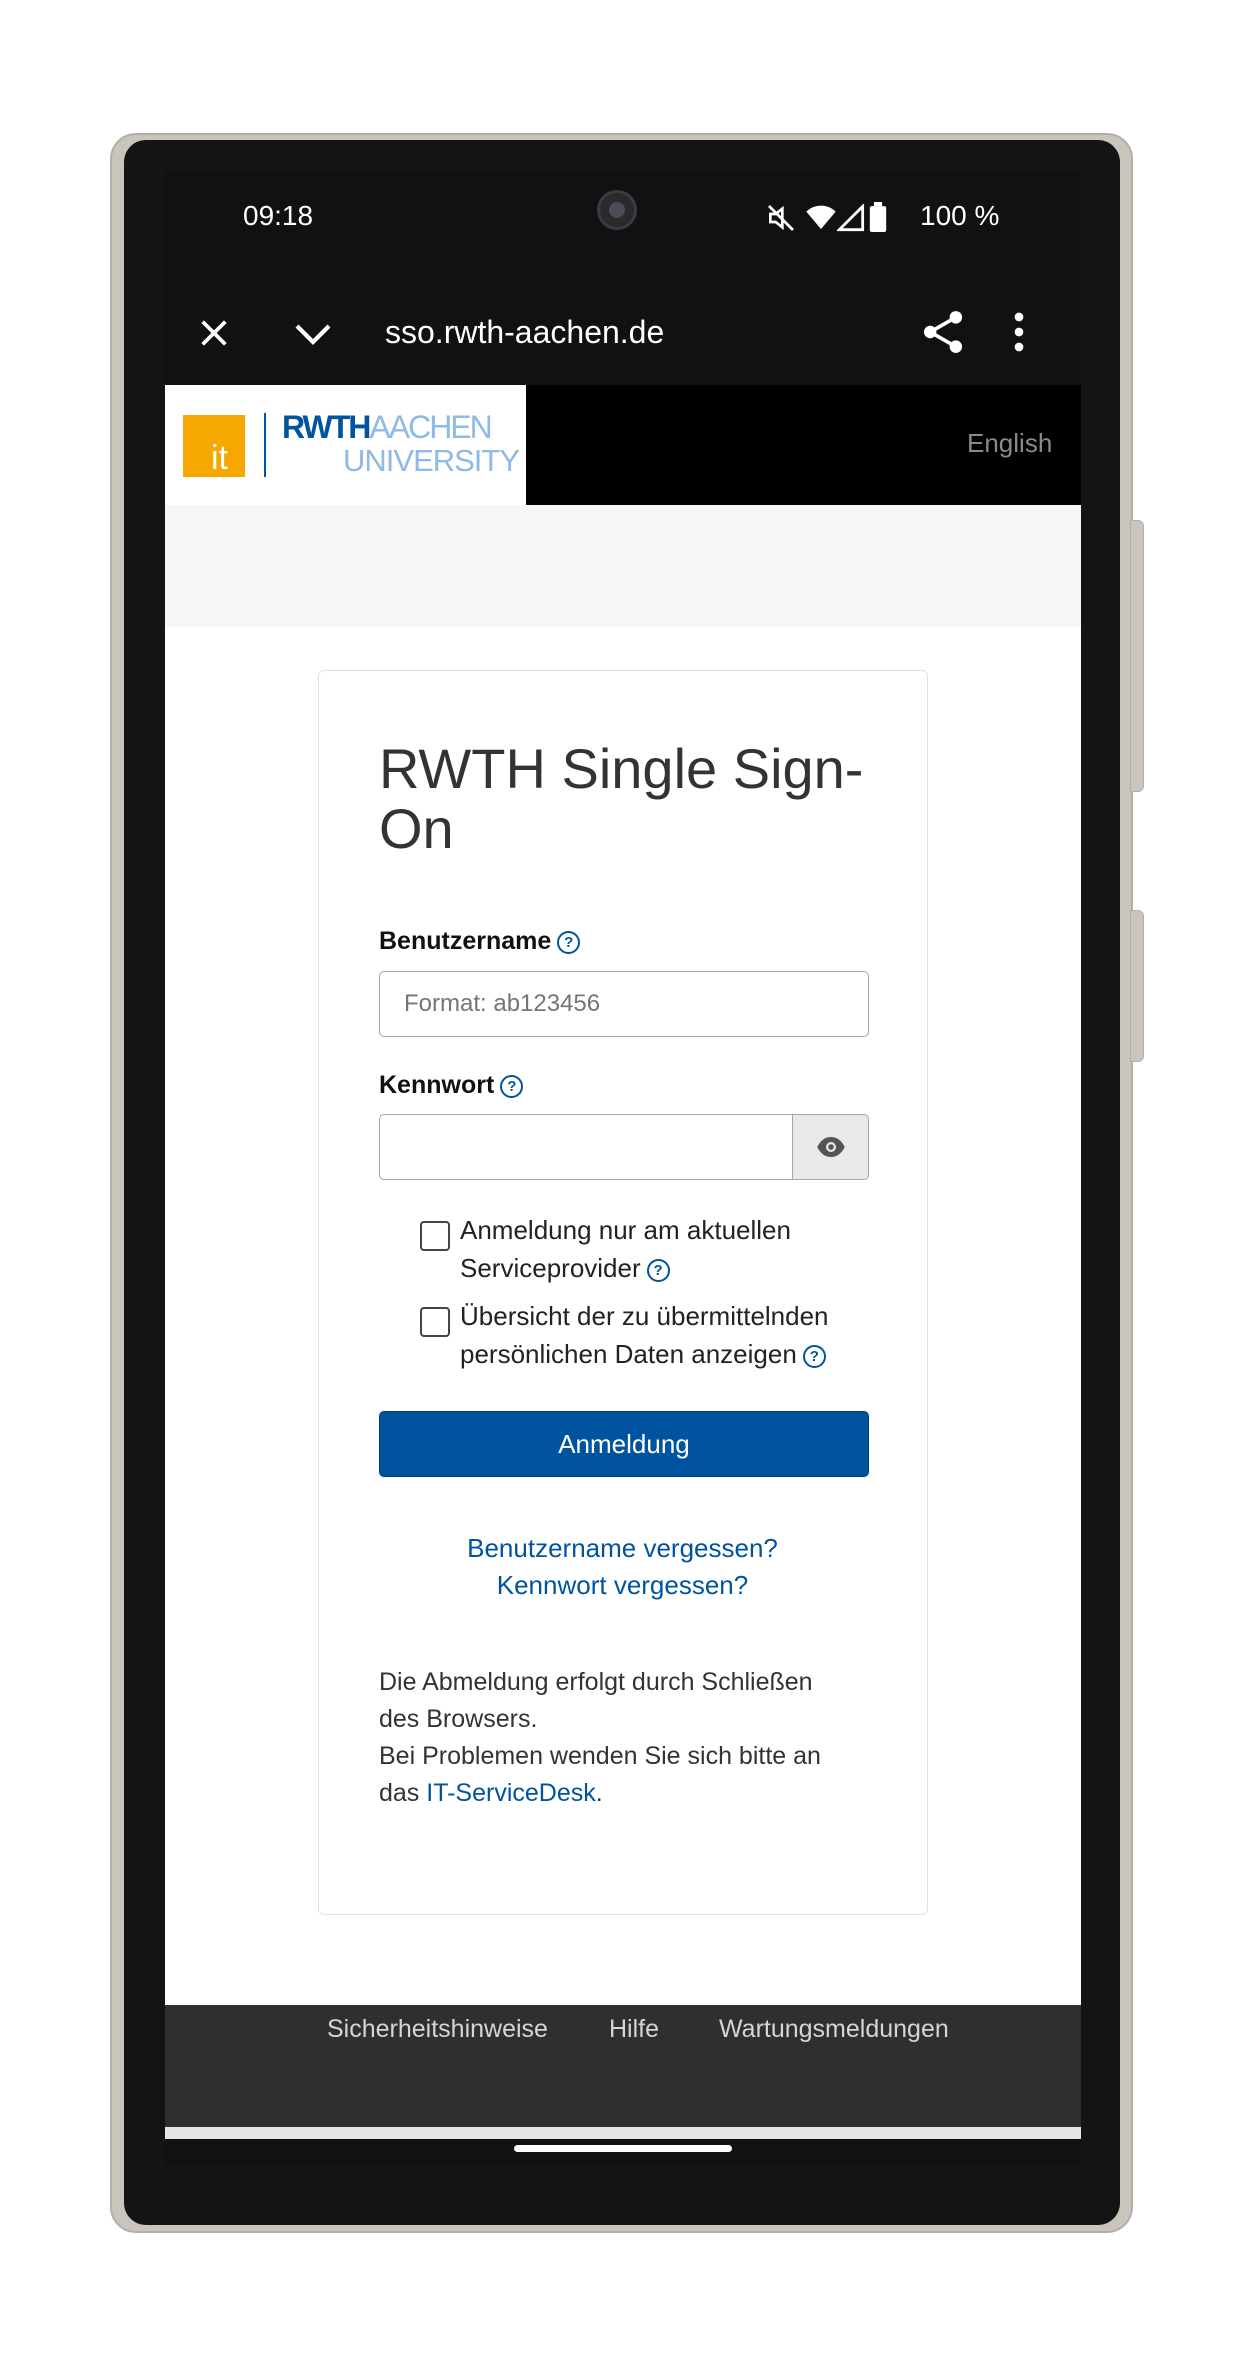  Describe the element at coordinates (1019, 332) in the screenshot. I see `more-vert-icon` at that location.